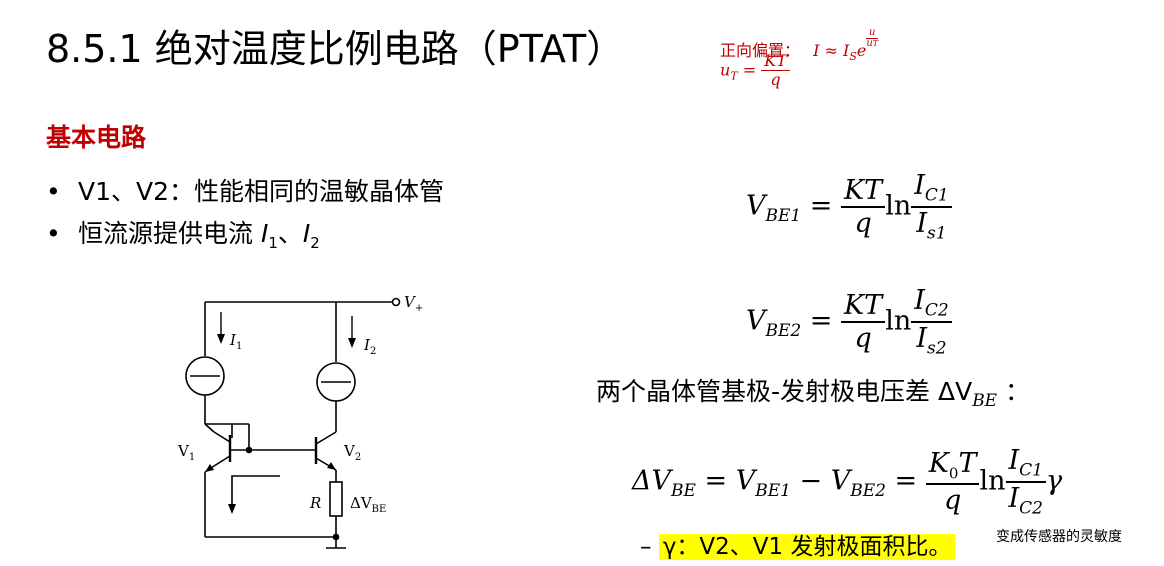 The image size is (1164, 566). Describe the element at coordinates (807, 547) in the screenshot. I see `highlighted-text: γ：V2、V1 发射极面积比。` at that location.